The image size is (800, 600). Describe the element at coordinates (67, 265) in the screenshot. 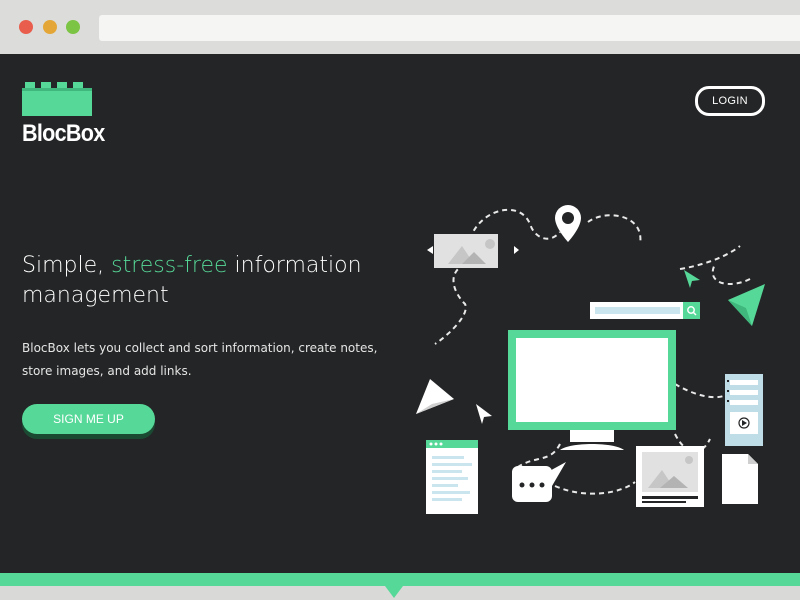

I see `headline-prefix: Simple,` at that location.